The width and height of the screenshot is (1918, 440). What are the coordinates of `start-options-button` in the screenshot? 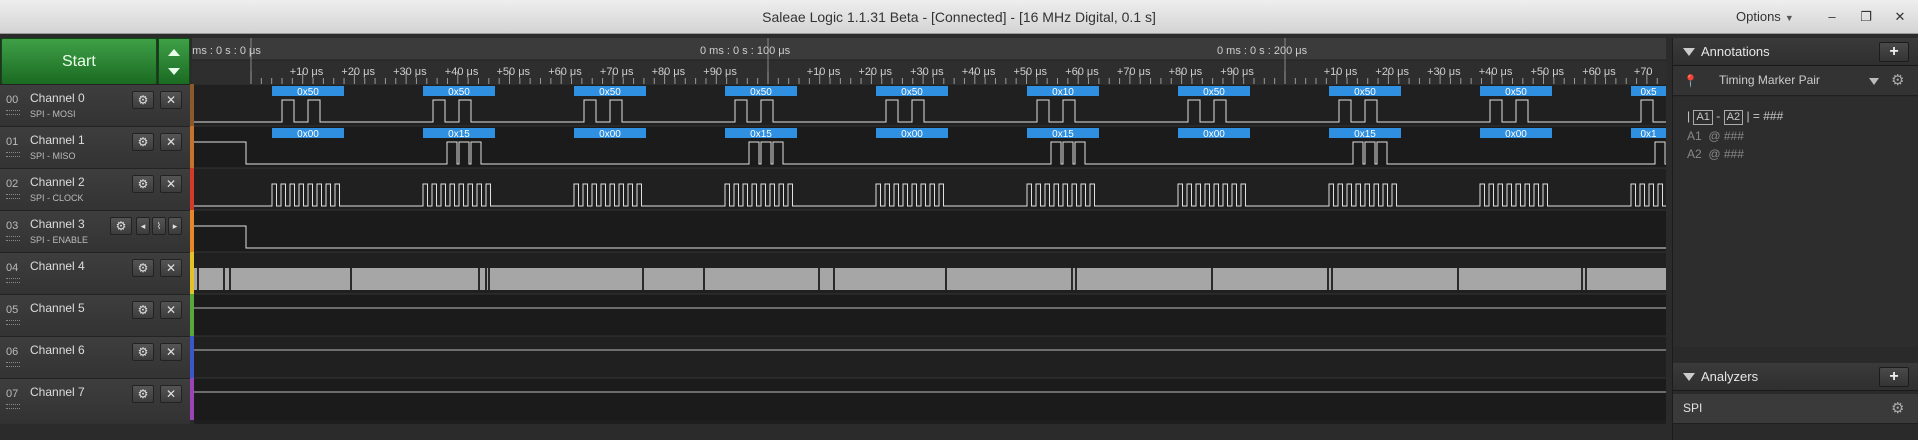 It's located at (174, 61).